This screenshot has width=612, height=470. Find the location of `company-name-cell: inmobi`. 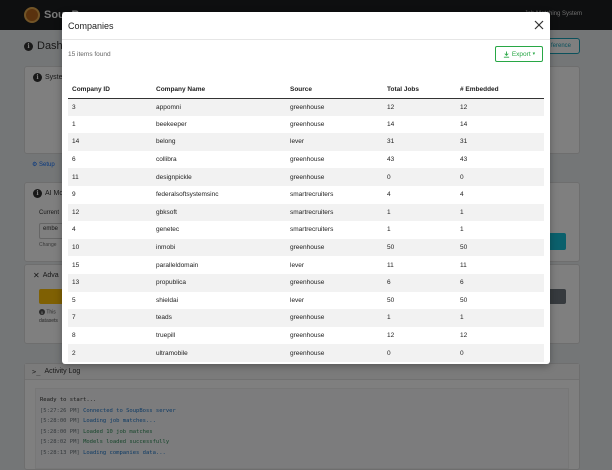

company-name-cell: inmobi is located at coordinates (219, 247).